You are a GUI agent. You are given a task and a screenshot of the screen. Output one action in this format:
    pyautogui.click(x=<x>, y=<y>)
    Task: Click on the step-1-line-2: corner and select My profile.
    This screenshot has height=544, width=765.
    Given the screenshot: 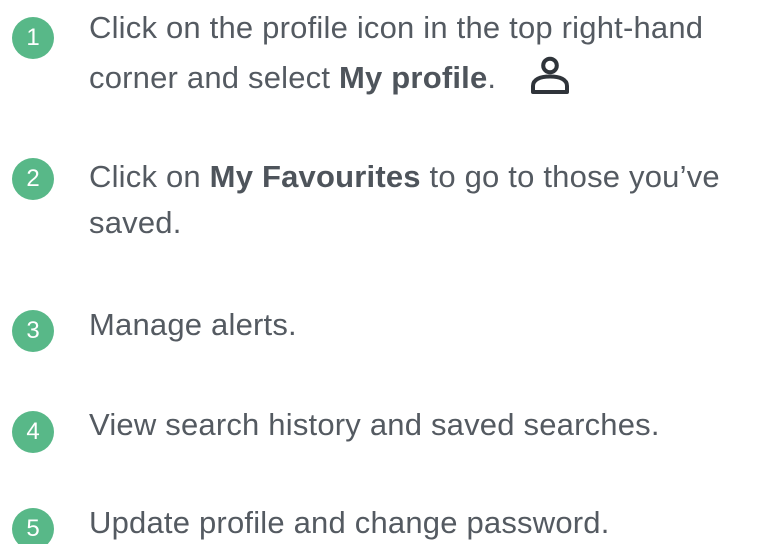 What is the action you would take?
    pyautogui.click(x=427, y=78)
    